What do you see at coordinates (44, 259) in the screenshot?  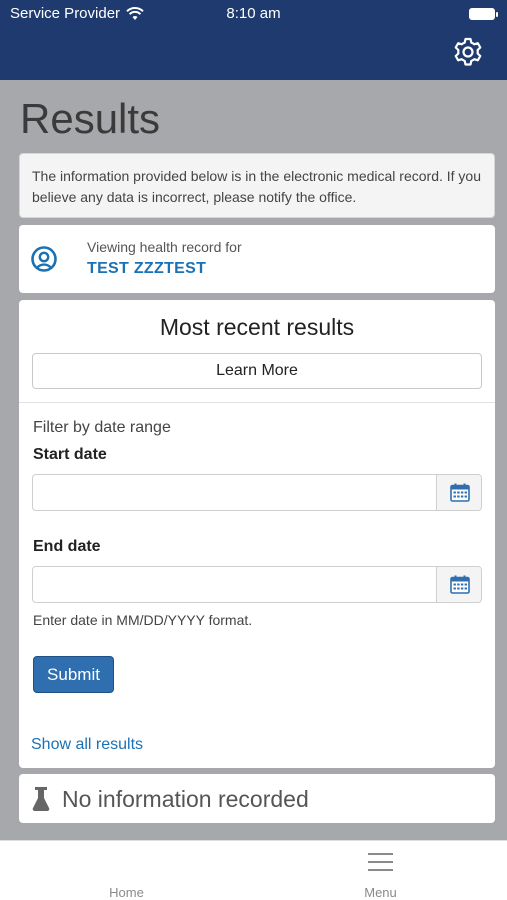 I see `user-circle-icon` at bounding box center [44, 259].